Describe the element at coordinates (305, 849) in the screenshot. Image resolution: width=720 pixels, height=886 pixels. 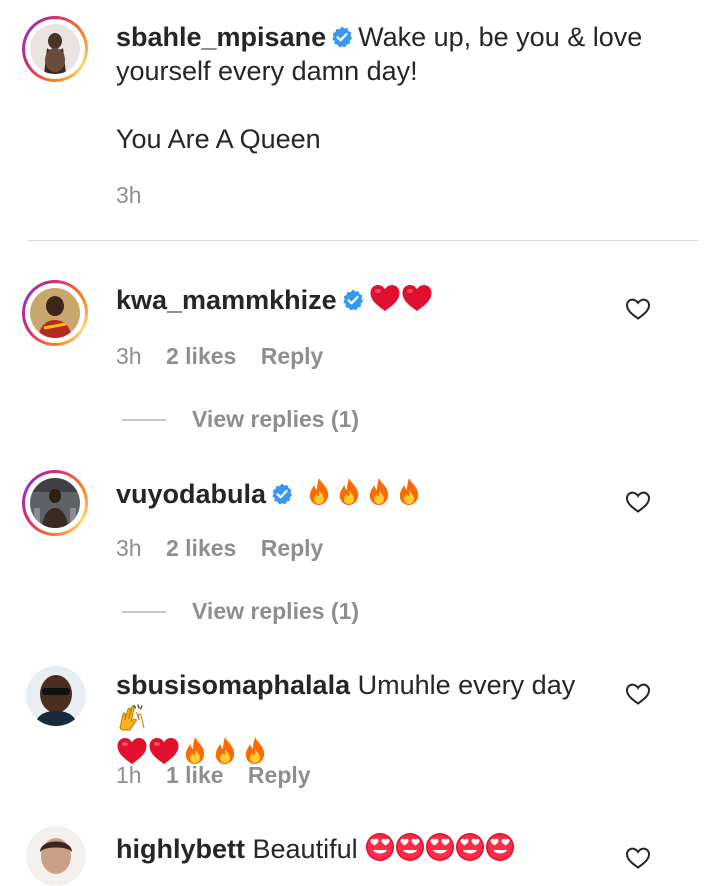
I see `comment-body: Beautiful` at that location.